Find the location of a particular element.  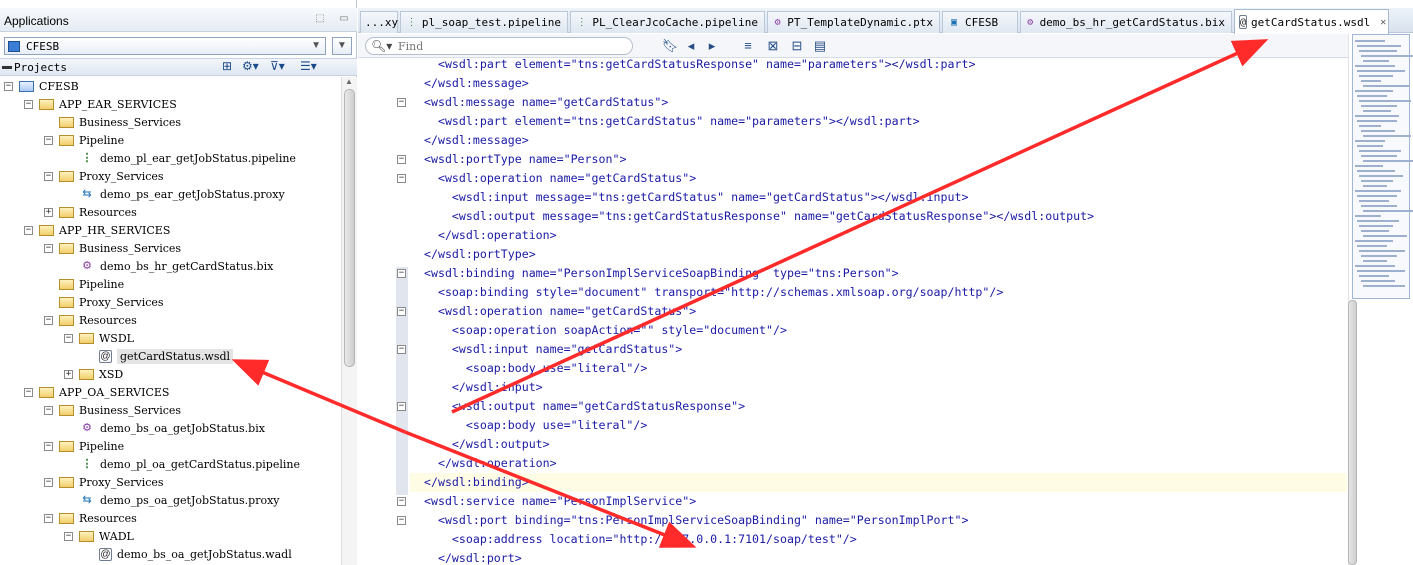

editor-scrollbar is located at coordinates (1353, 432).